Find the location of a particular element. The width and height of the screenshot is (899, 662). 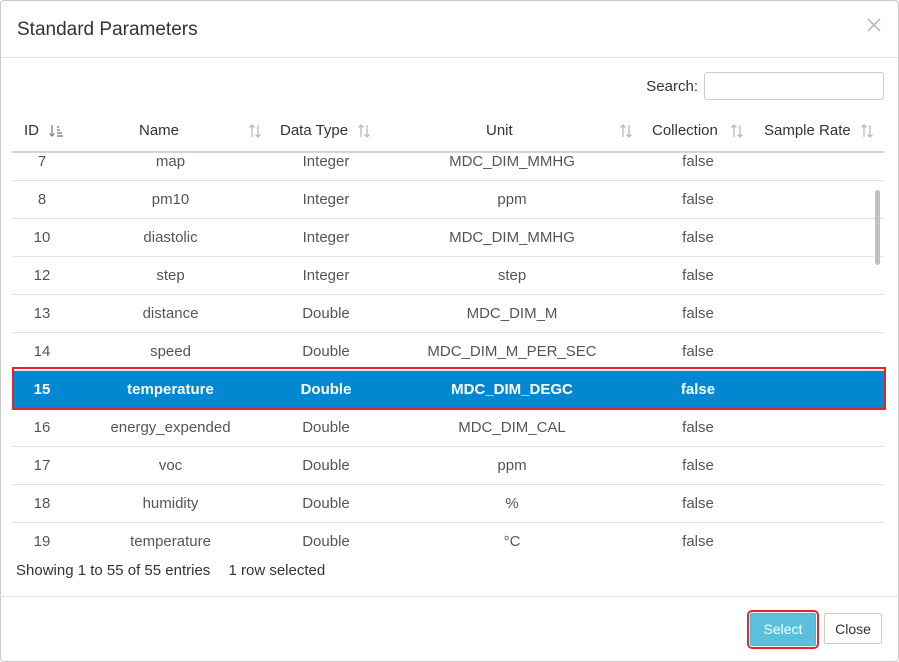

column-header-label: Name is located at coordinates (159, 130).